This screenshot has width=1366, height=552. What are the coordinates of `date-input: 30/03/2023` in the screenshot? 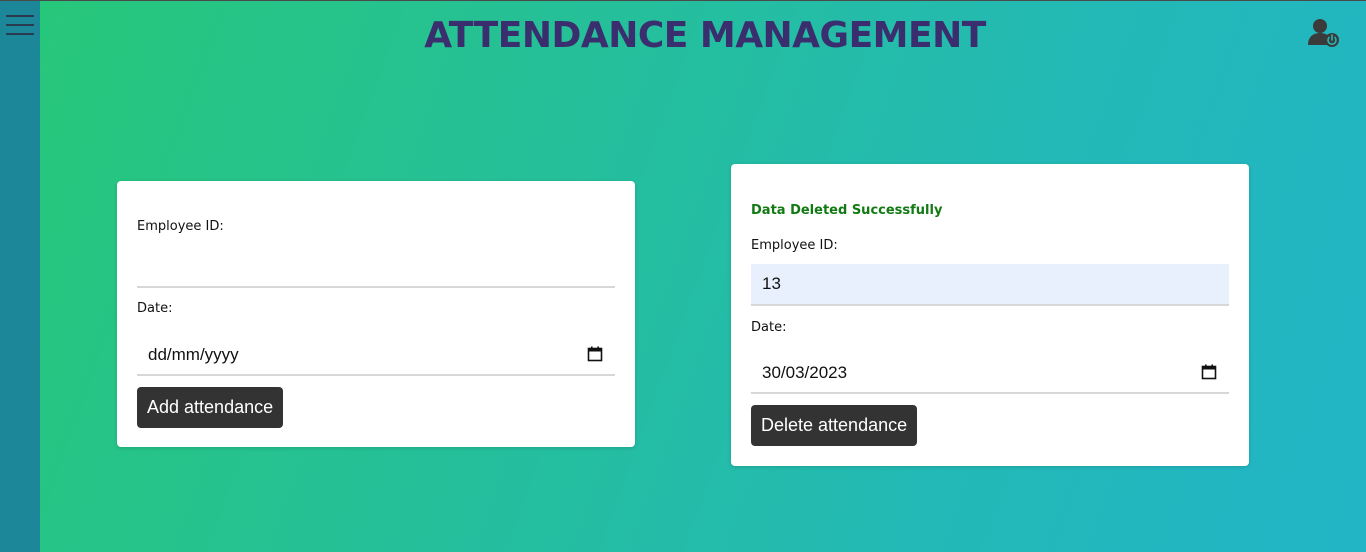 It's located at (990, 373).